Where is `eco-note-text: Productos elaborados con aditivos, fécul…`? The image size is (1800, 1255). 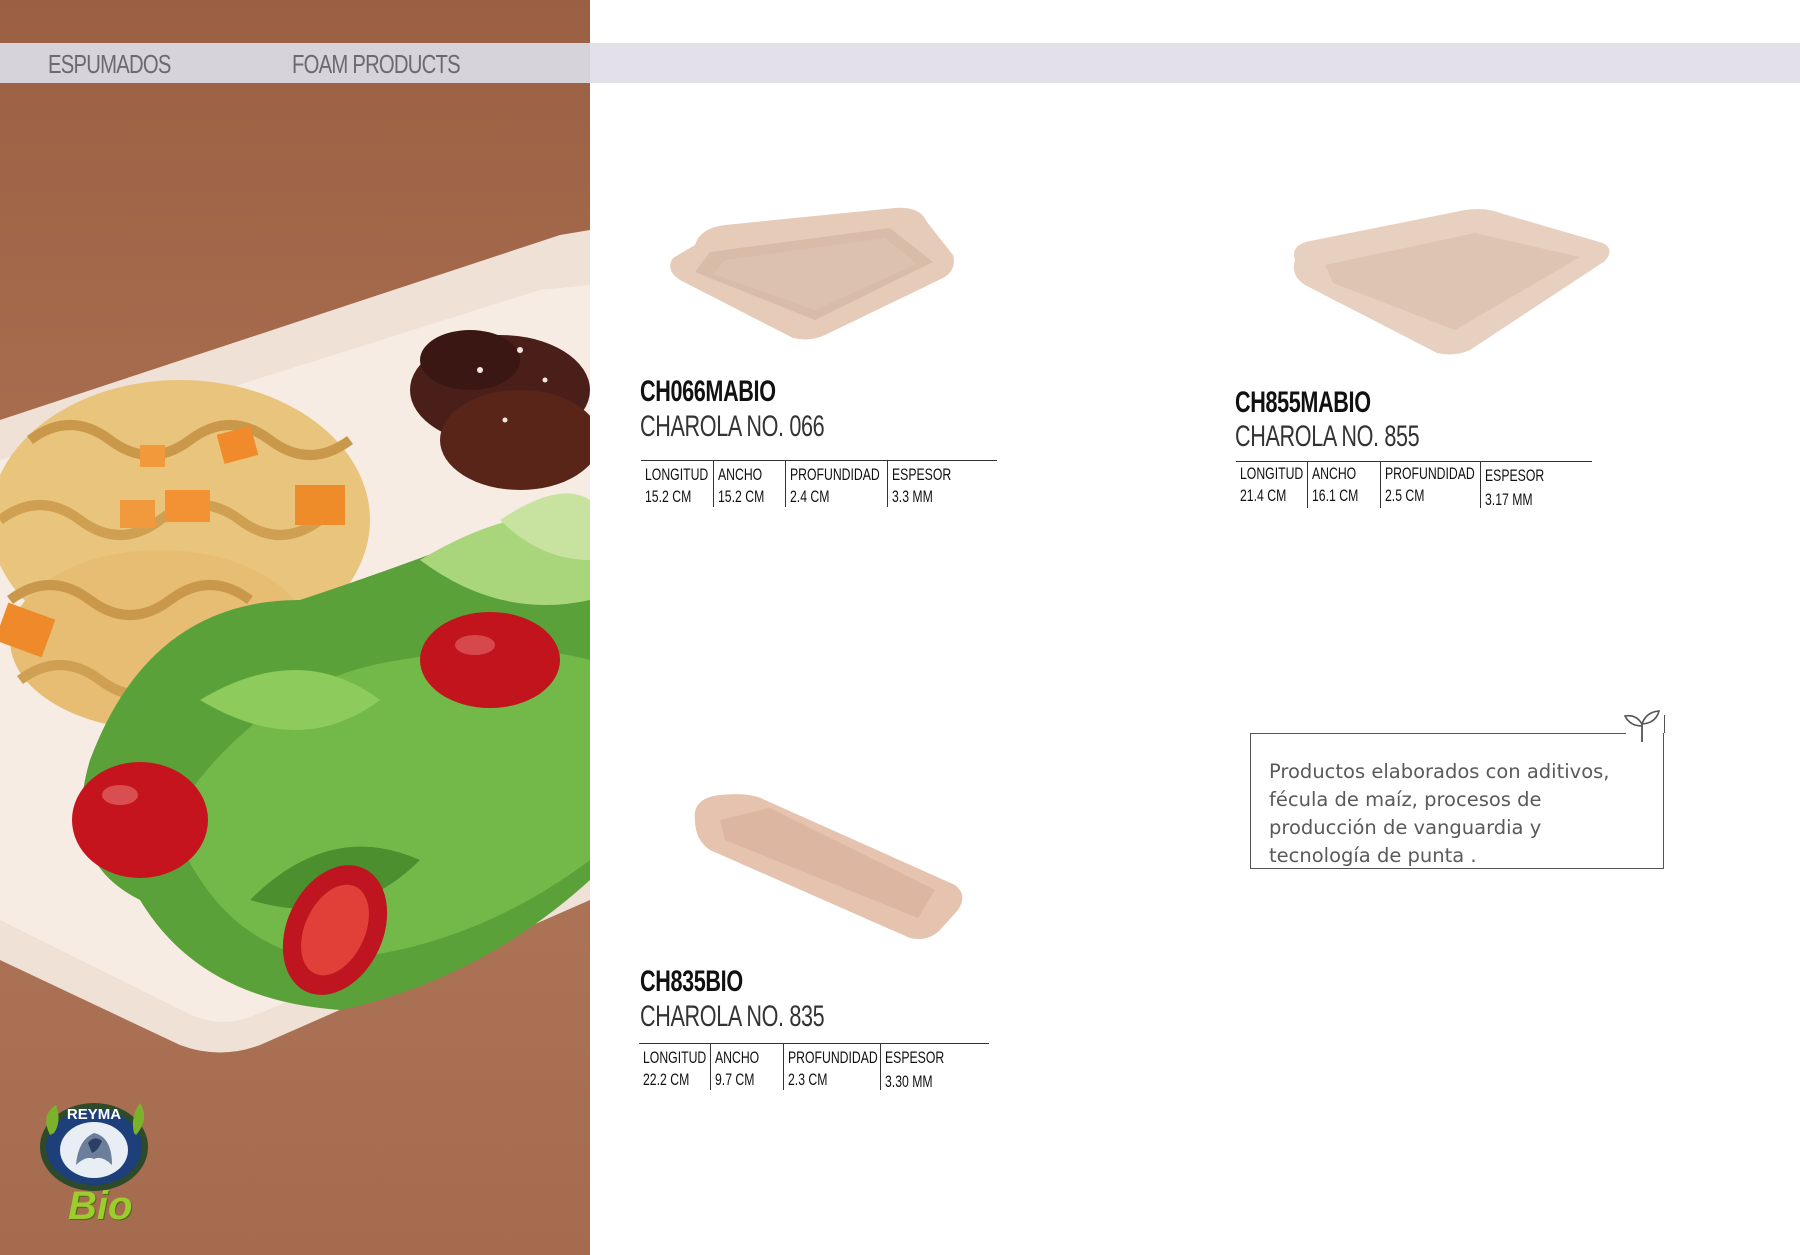 eco-note-text: Productos elaborados con aditivos, fécul… is located at coordinates (1439, 813).